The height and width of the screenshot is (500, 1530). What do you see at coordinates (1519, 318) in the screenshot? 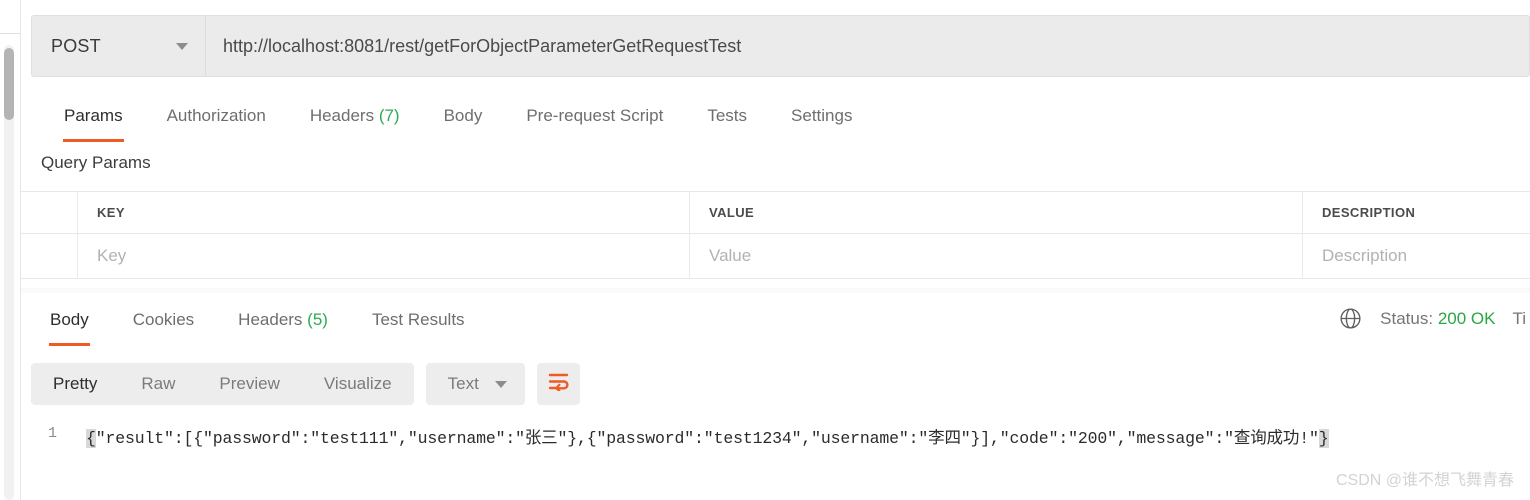
I see `time-label: Ti` at bounding box center [1519, 318].